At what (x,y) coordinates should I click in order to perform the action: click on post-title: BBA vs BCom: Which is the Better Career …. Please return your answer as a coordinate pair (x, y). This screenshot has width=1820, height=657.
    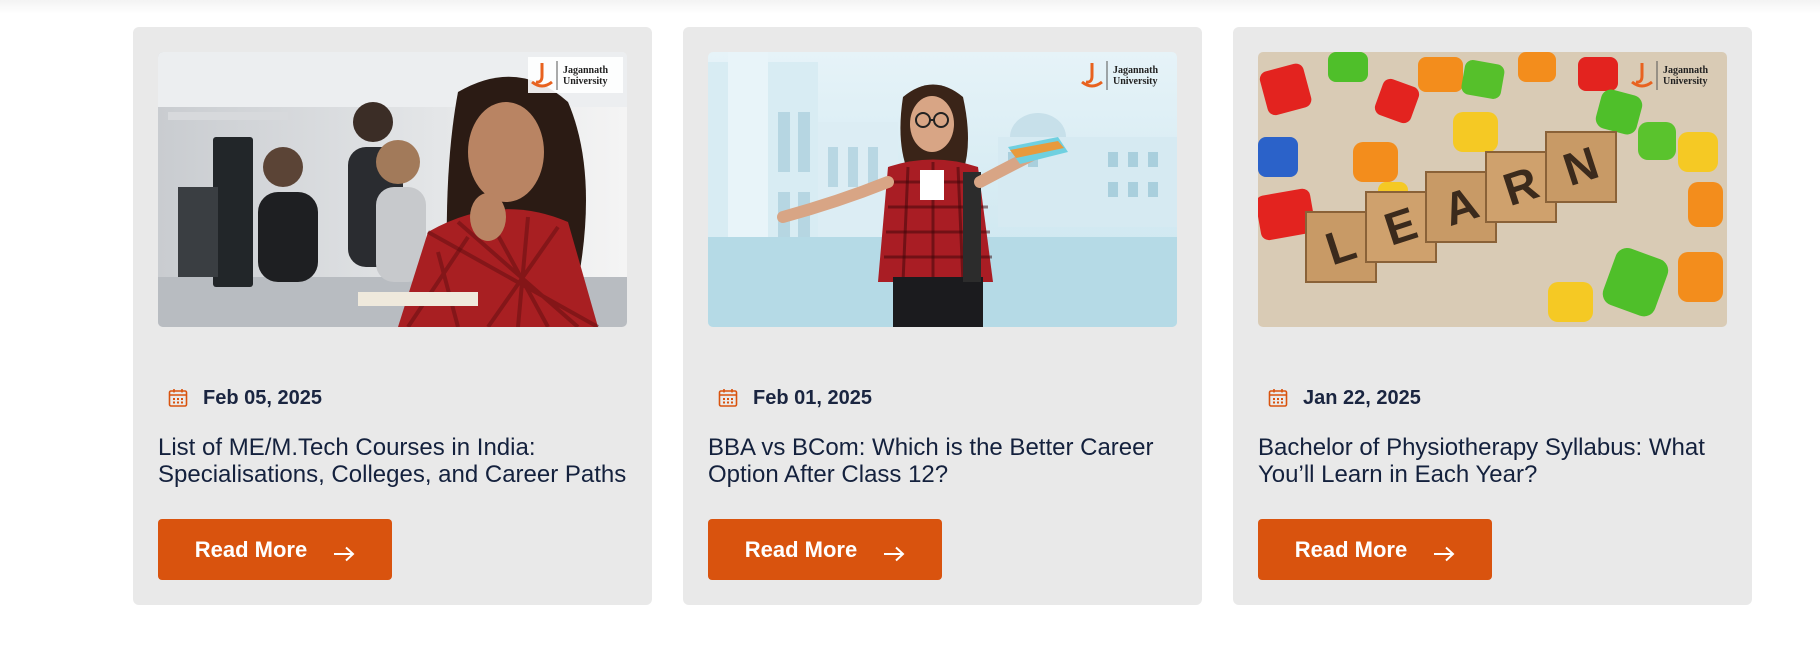
    Looking at the image, I should click on (943, 461).